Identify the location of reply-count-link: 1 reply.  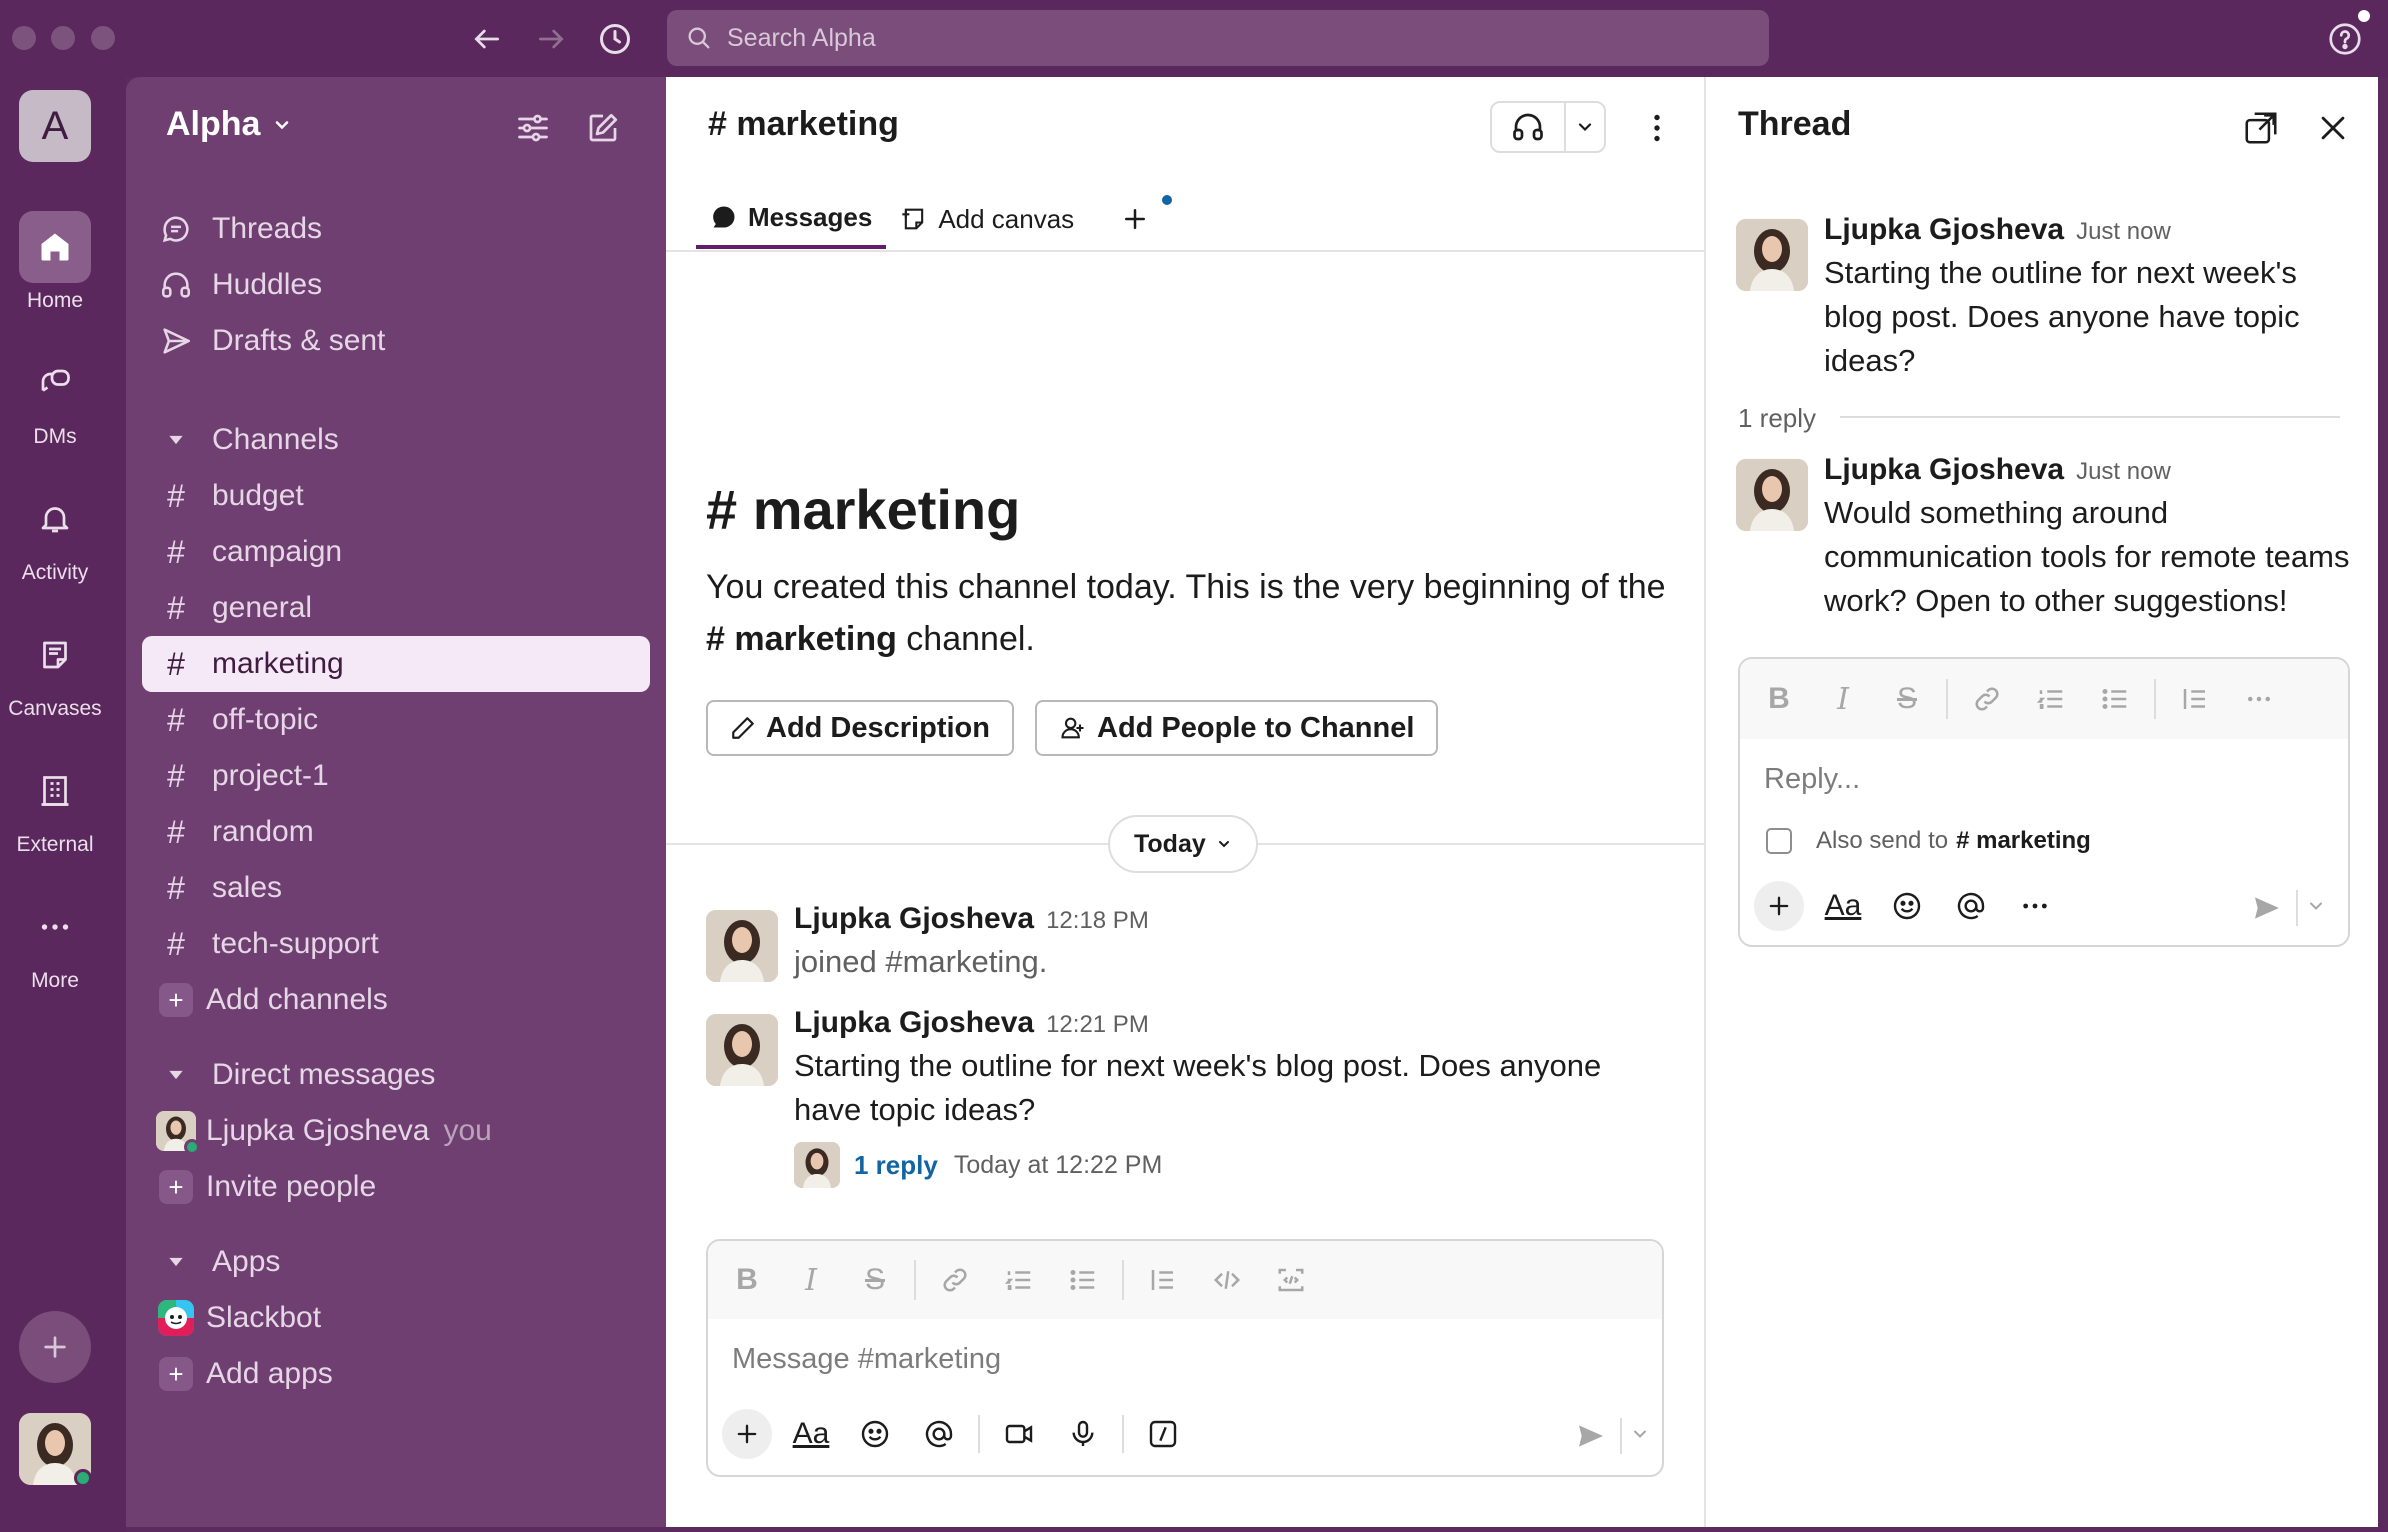
(896, 1165).